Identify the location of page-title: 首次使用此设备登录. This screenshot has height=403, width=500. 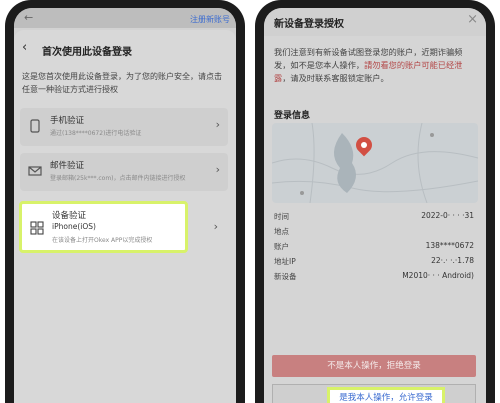
(87, 52).